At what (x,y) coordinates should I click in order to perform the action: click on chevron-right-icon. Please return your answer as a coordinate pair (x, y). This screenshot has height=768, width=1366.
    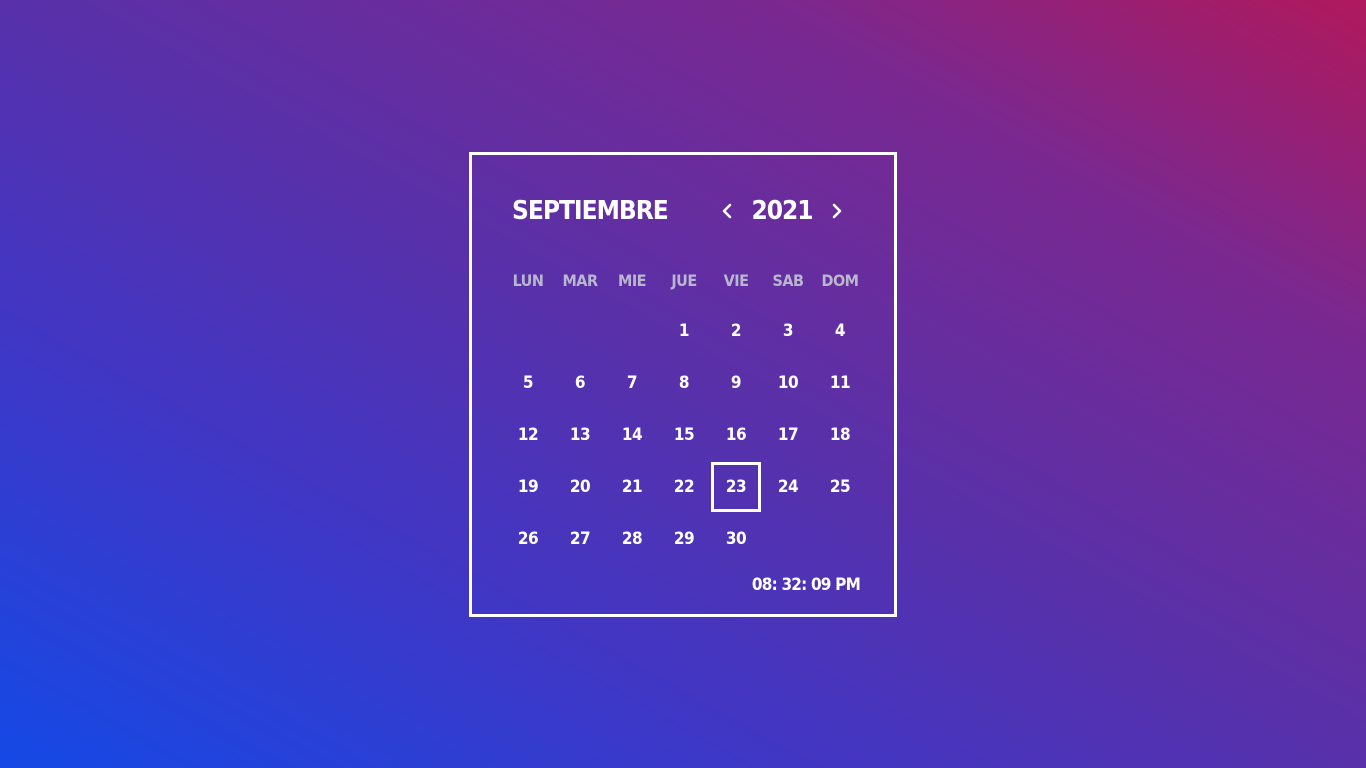
    Looking at the image, I should click on (837, 211).